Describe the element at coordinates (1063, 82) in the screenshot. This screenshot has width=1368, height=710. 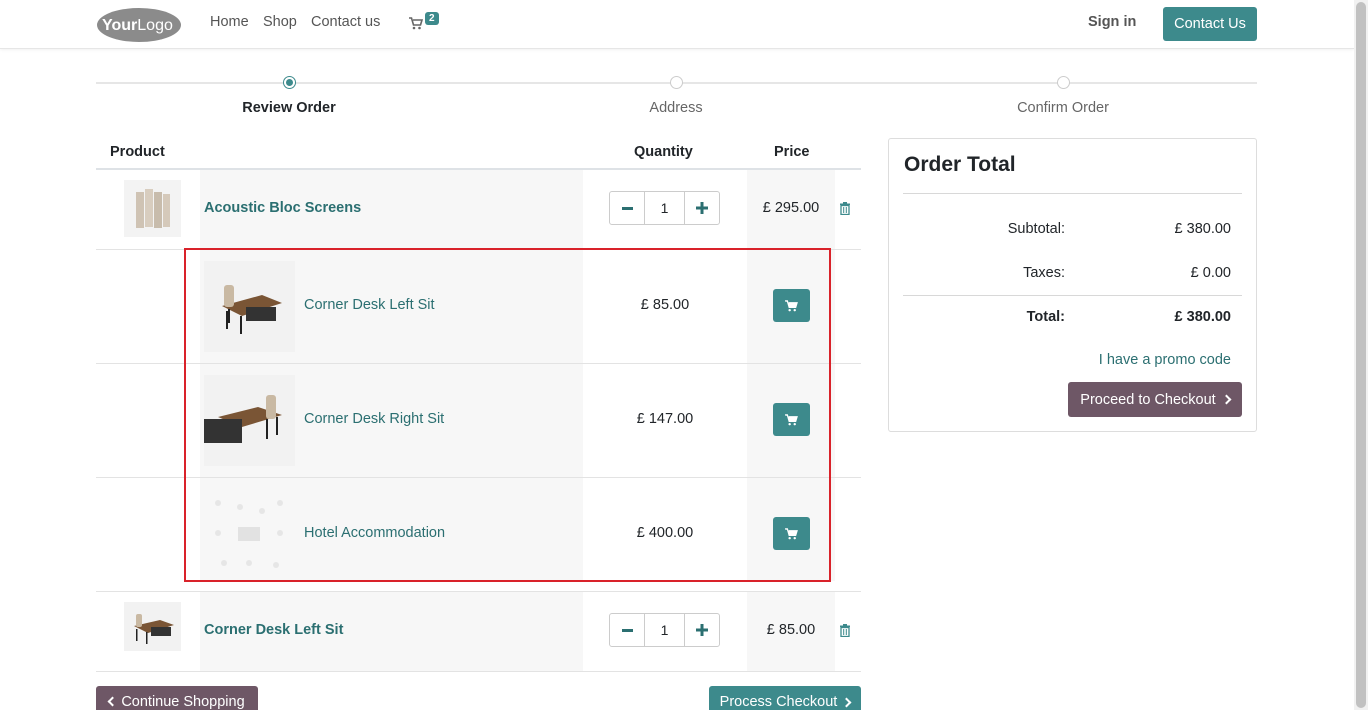
I see `step-confirm-dot` at that location.